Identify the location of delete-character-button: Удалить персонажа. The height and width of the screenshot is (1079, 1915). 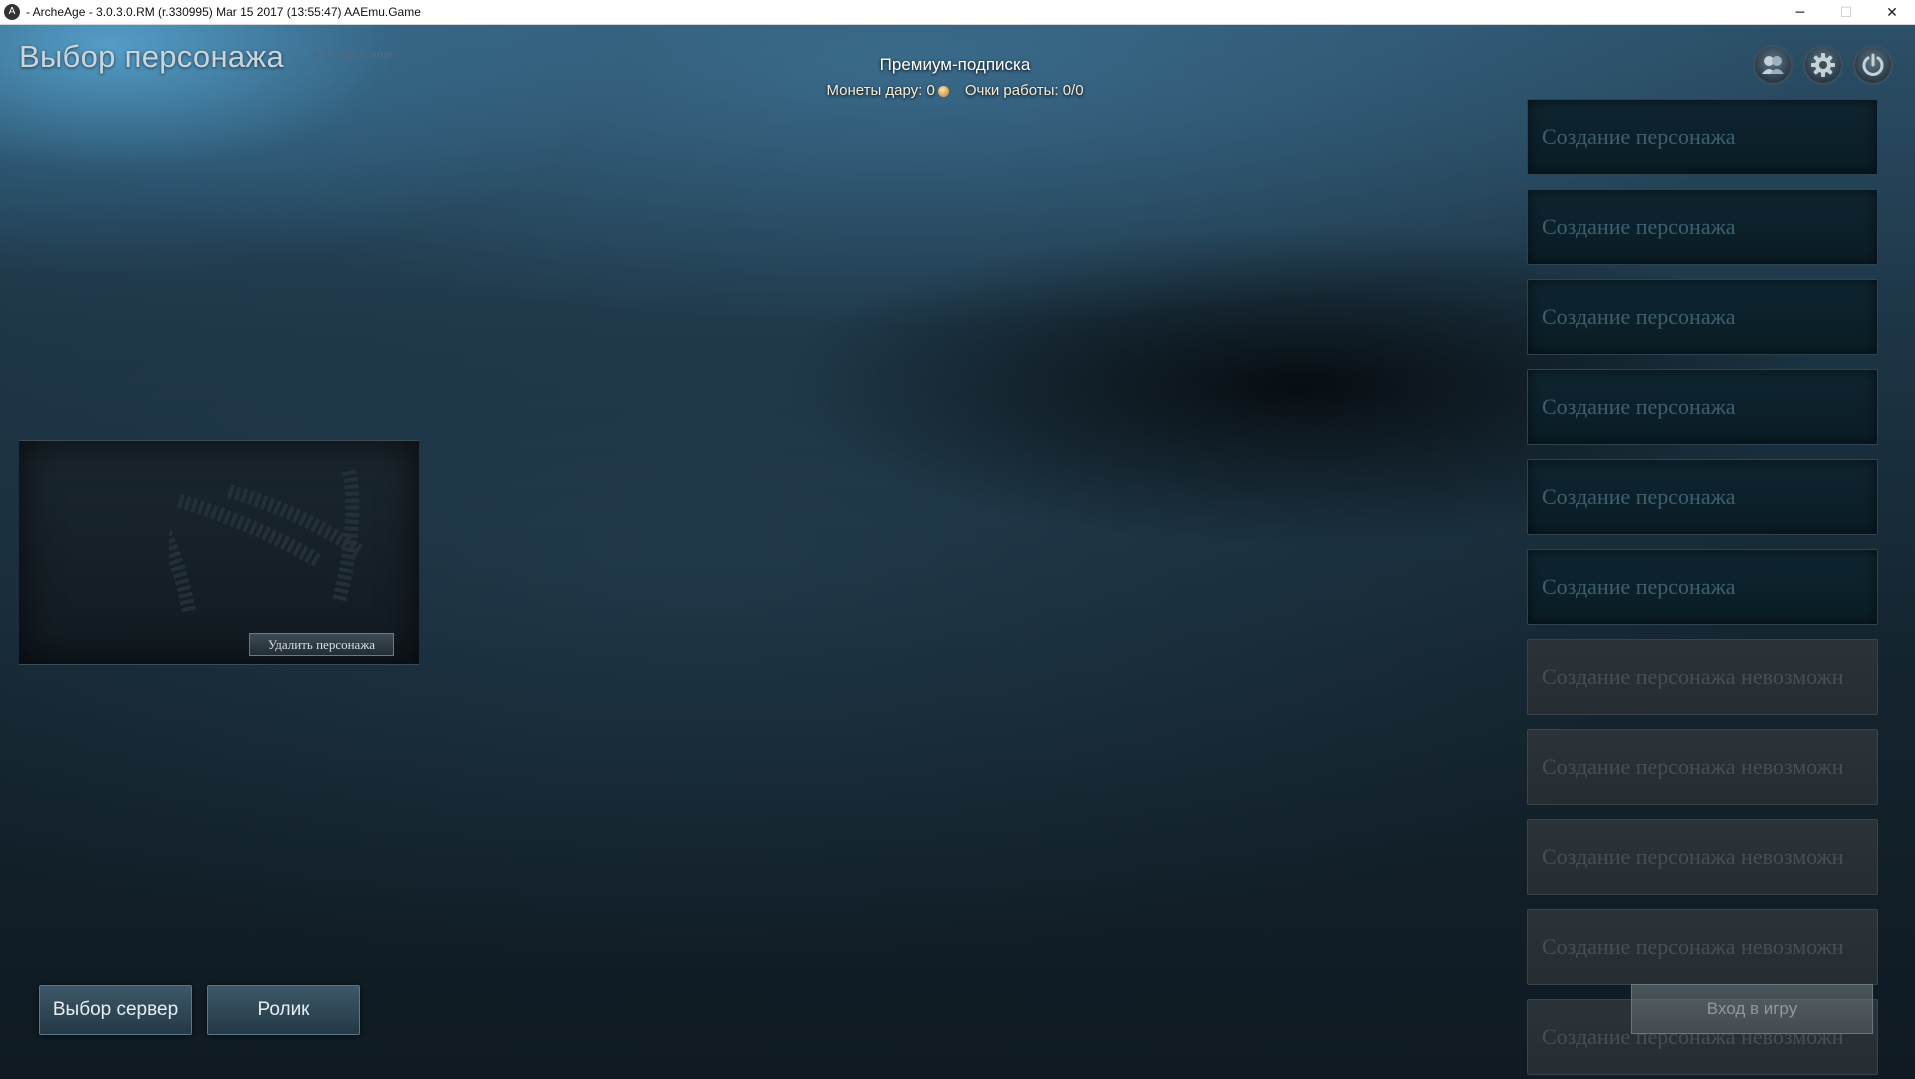
(321, 644).